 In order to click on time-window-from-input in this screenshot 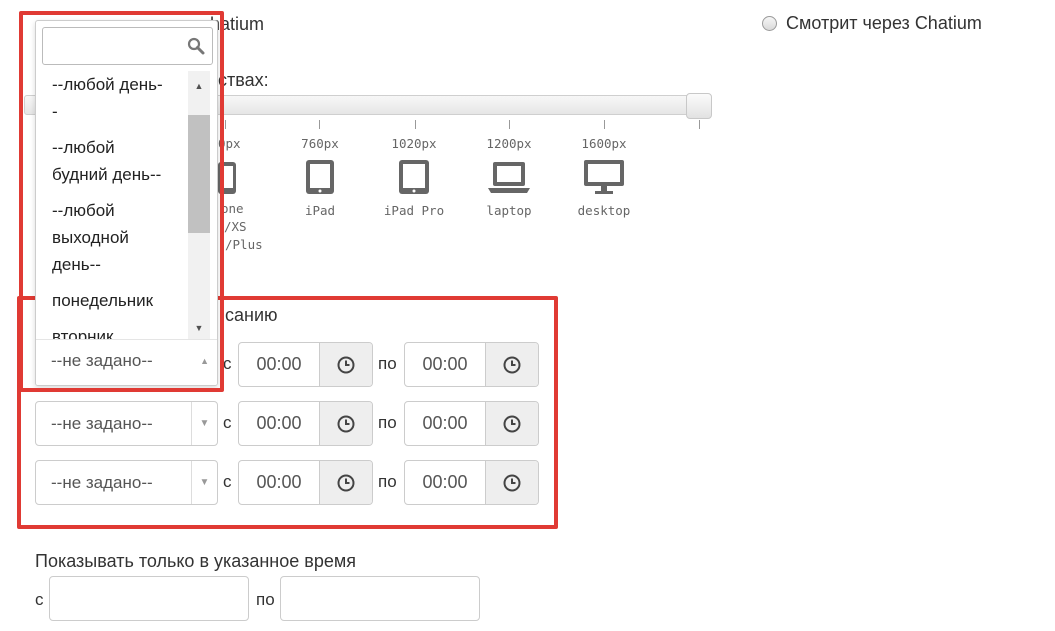, I will do `click(149, 598)`.